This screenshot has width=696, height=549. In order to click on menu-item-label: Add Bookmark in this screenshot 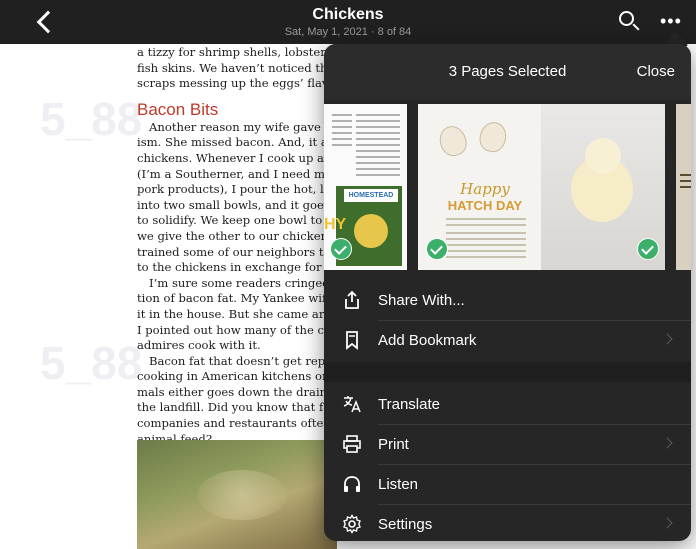, I will do `click(427, 340)`.